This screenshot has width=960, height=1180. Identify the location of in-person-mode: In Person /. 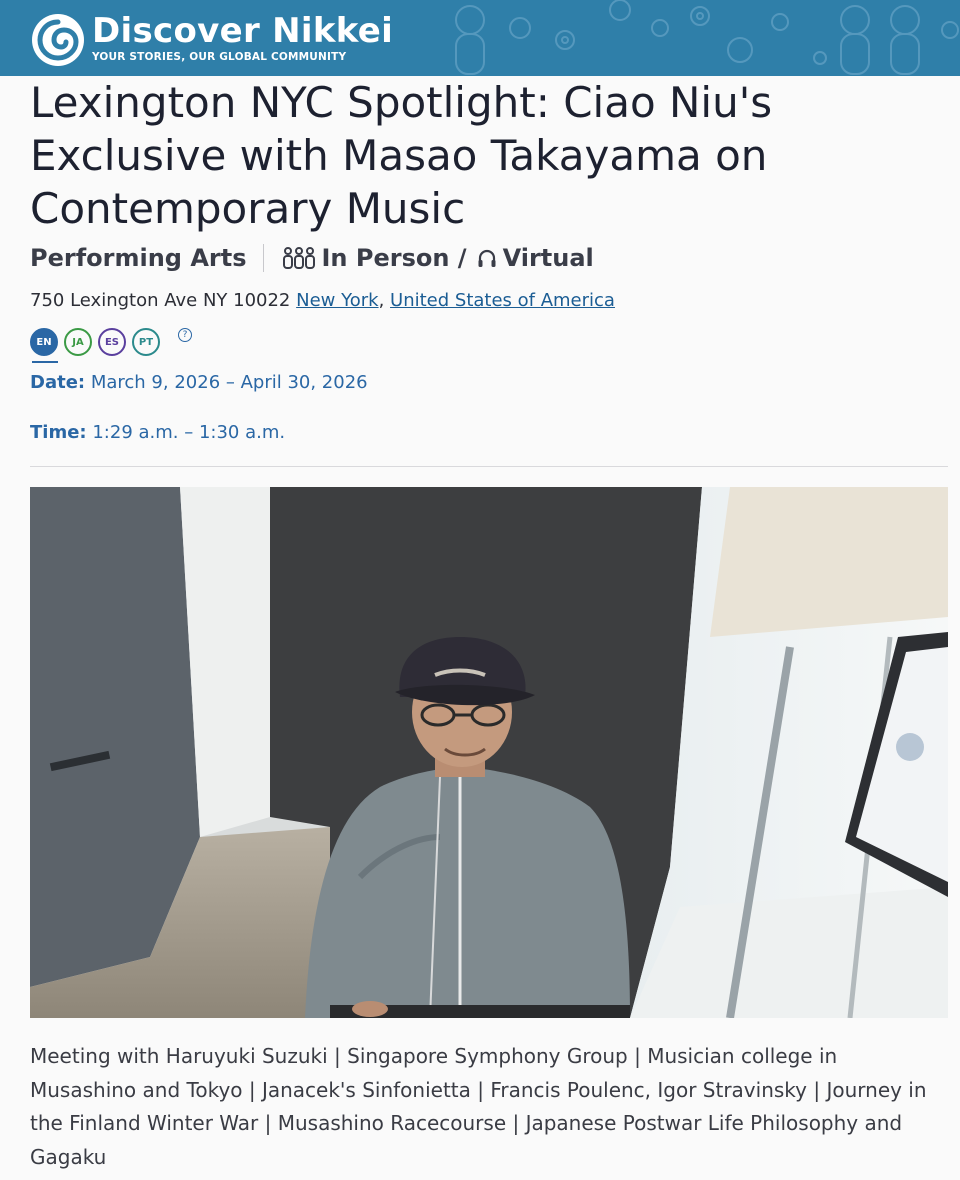
(374, 258).